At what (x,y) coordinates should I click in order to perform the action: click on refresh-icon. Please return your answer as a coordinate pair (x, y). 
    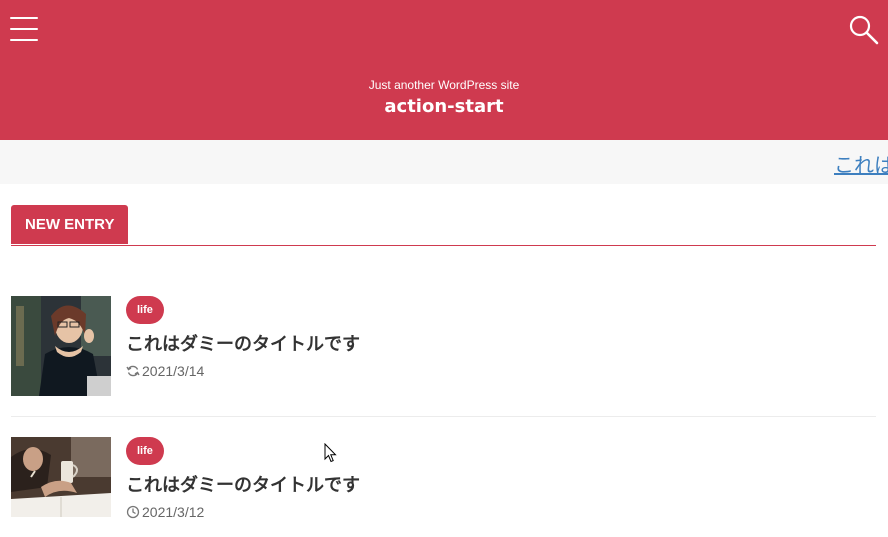
    Looking at the image, I should click on (133, 371).